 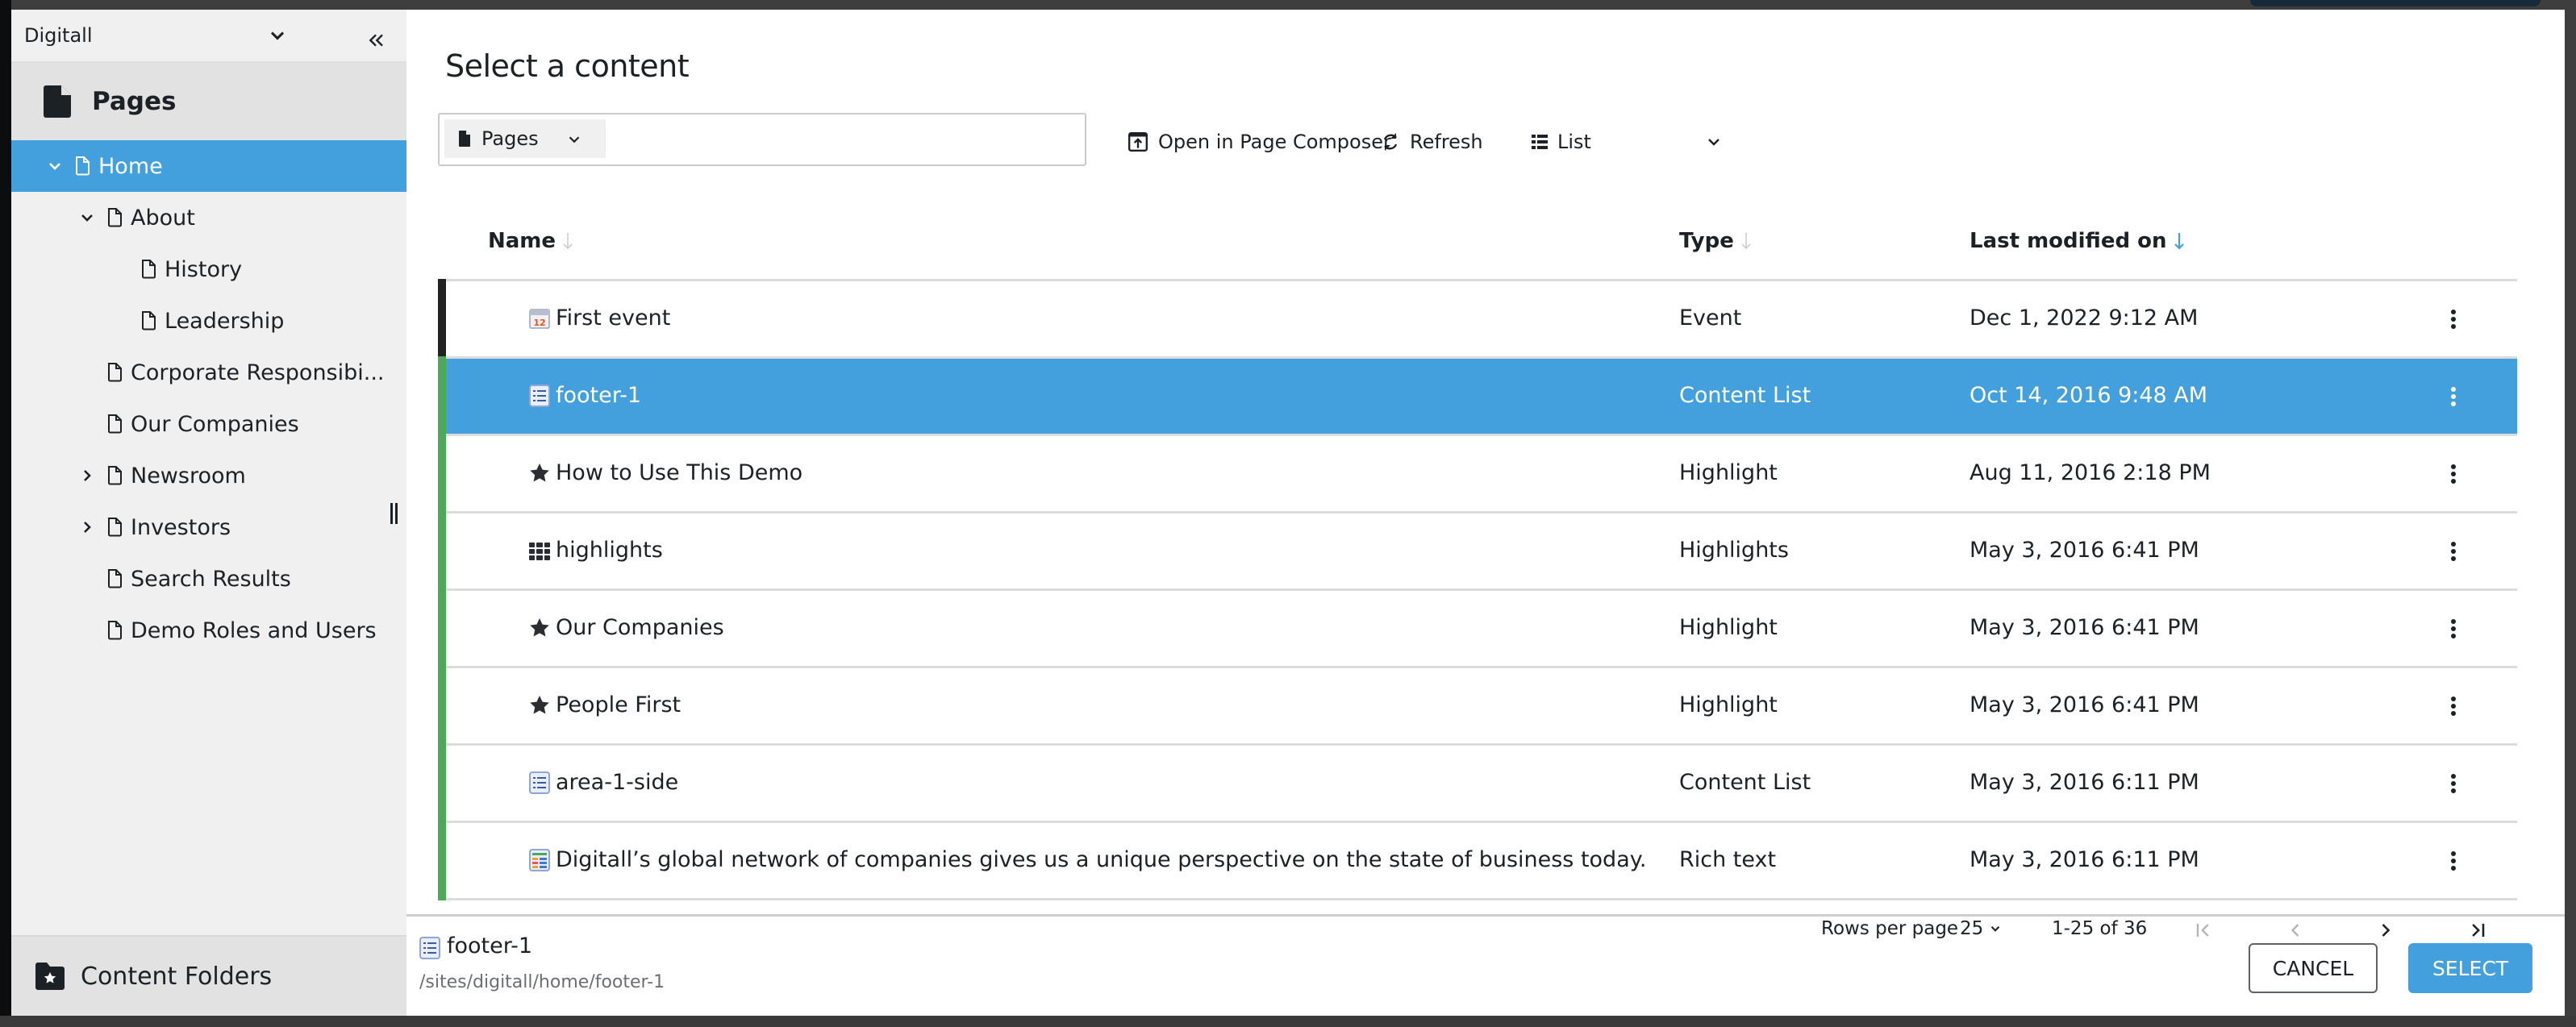 I want to click on tree-item: About, so click(x=208, y=217).